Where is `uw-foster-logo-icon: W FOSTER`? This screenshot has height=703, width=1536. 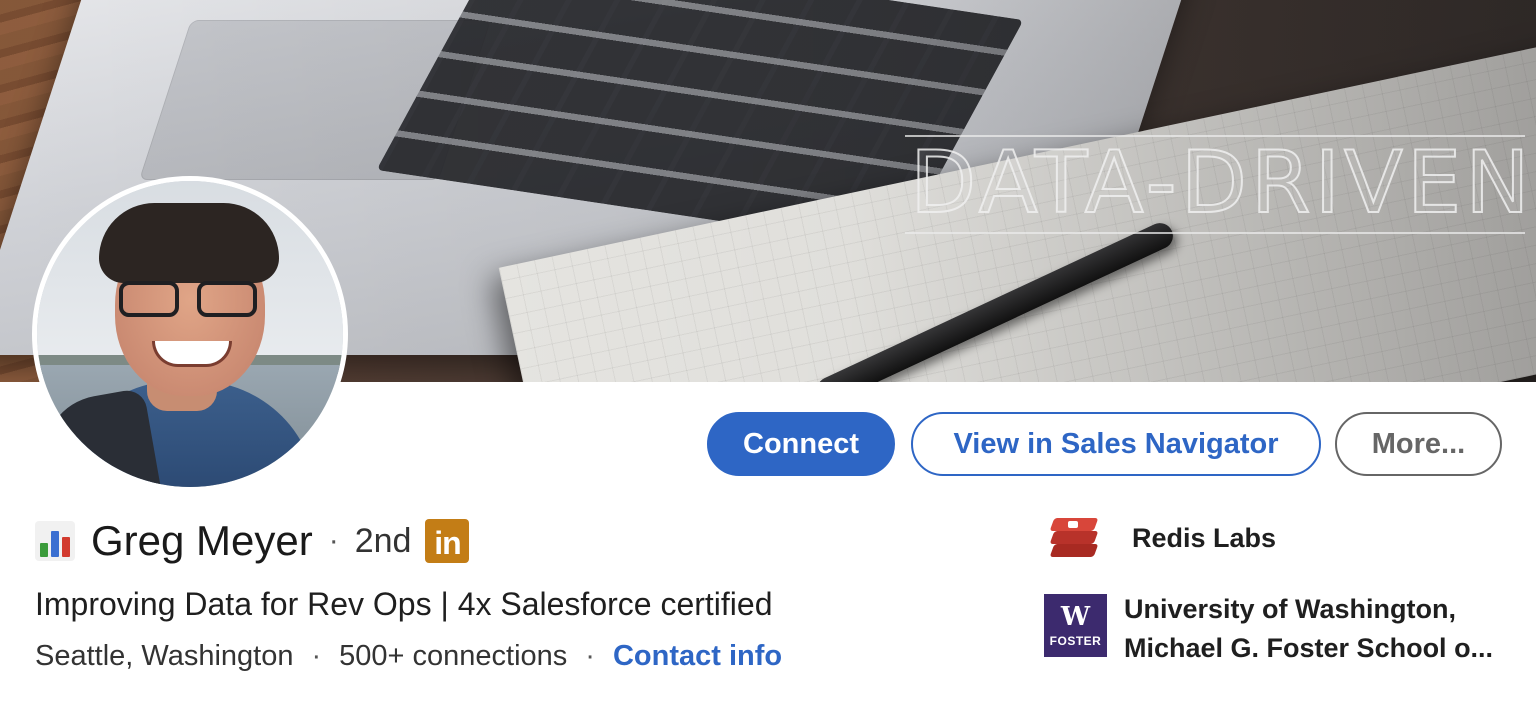
uw-foster-logo-icon: W FOSTER is located at coordinates (1075, 625).